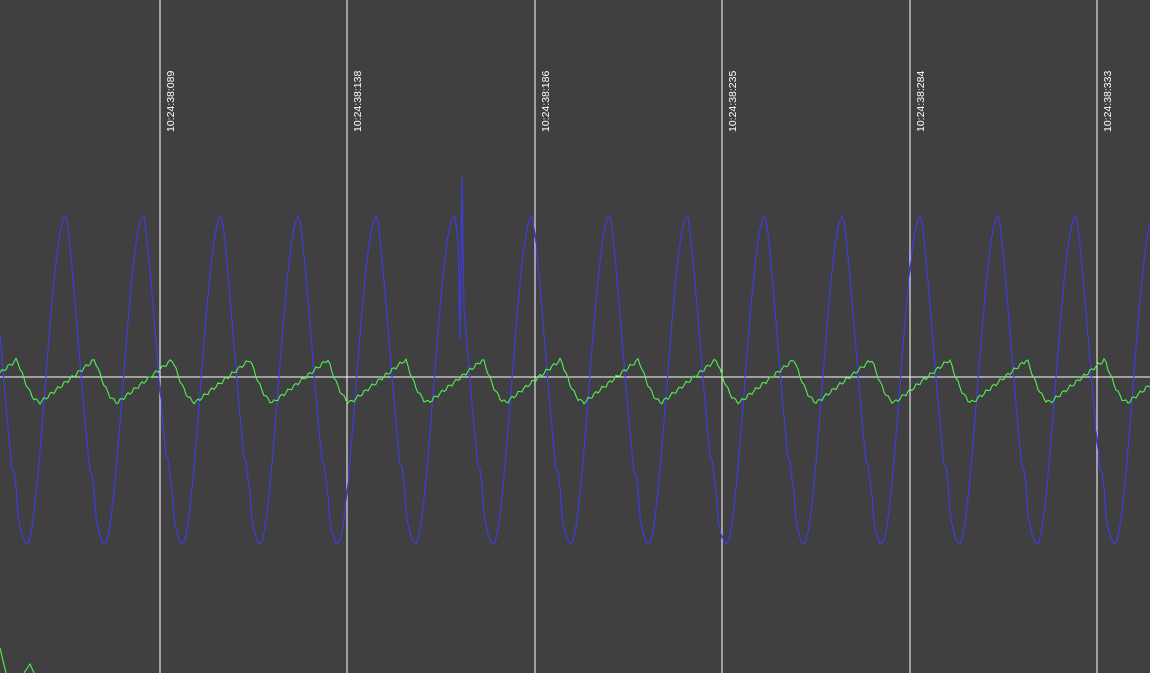 This screenshot has height=673, width=1150. What do you see at coordinates (546, 101) in the screenshot?
I see `time-tick-label: 10:24:38:186` at bounding box center [546, 101].